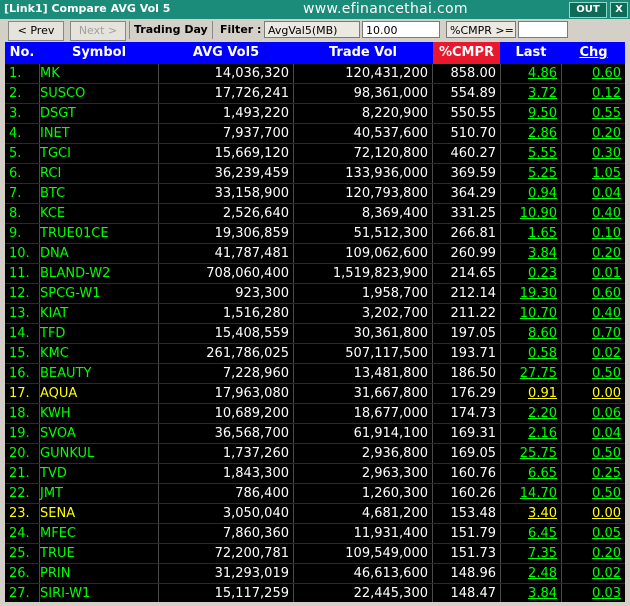 Image resolution: width=630 pixels, height=606 pixels. I want to click on table-row: 23. SENA 3,050,040 4,681,200 153.48 3.40 0.00, so click(315, 514).